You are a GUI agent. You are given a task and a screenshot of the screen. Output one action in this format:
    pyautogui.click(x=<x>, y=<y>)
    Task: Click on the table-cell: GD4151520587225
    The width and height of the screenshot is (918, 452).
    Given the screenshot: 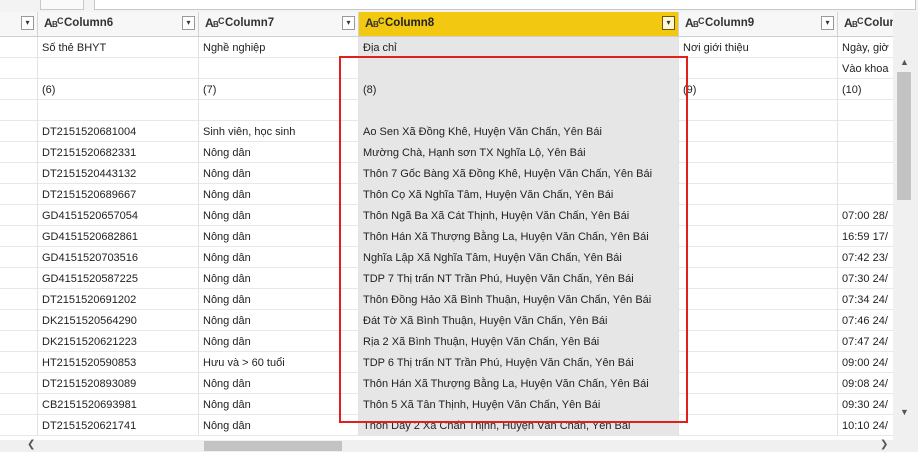 What is the action you would take?
    pyautogui.click(x=118, y=278)
    